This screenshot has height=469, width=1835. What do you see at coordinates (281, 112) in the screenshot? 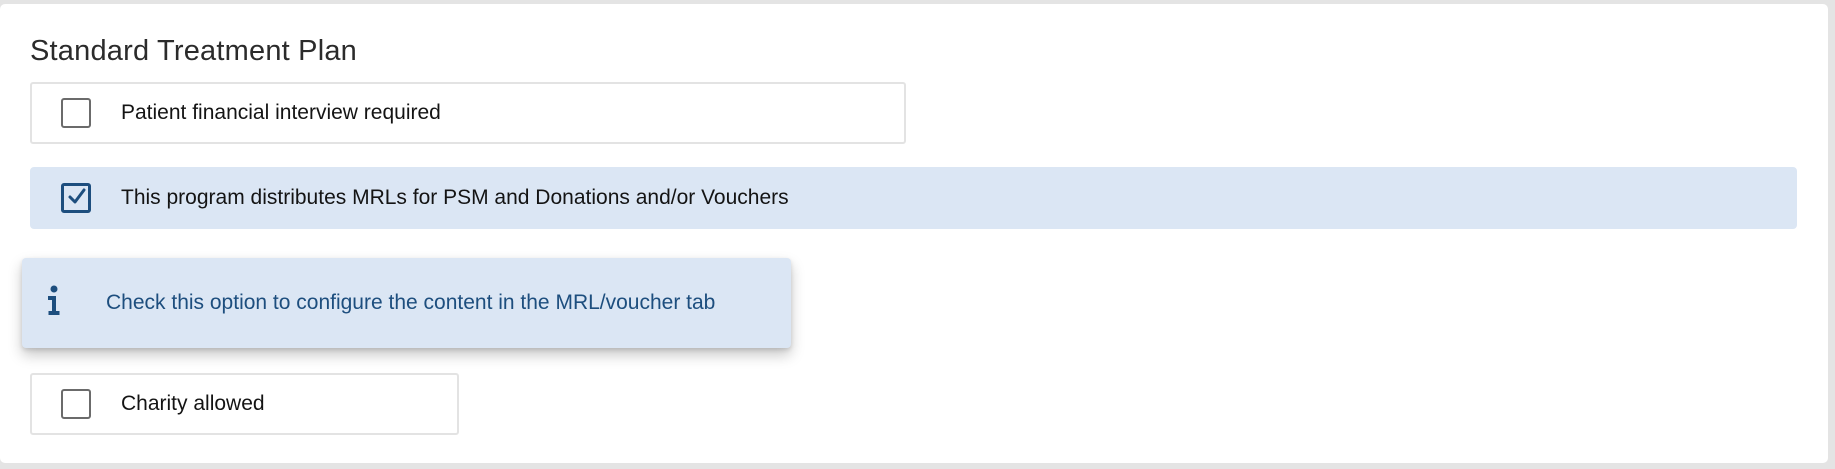
I see `option-financial-interview-label: Patient financial interview required` at bounding box center [281, 112].